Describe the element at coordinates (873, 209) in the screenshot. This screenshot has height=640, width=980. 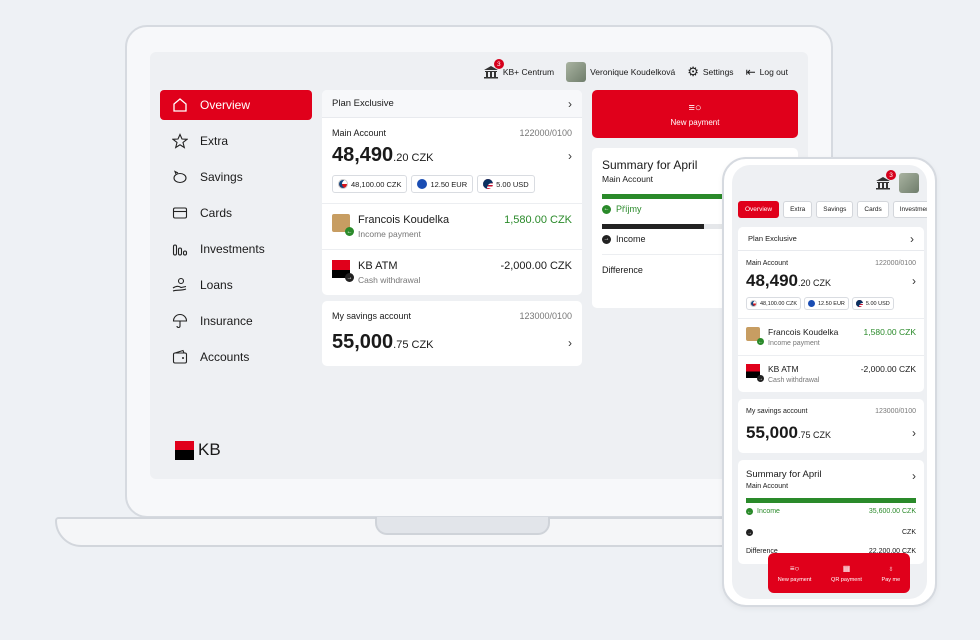
I see `tab-cards: Cards` at that location.